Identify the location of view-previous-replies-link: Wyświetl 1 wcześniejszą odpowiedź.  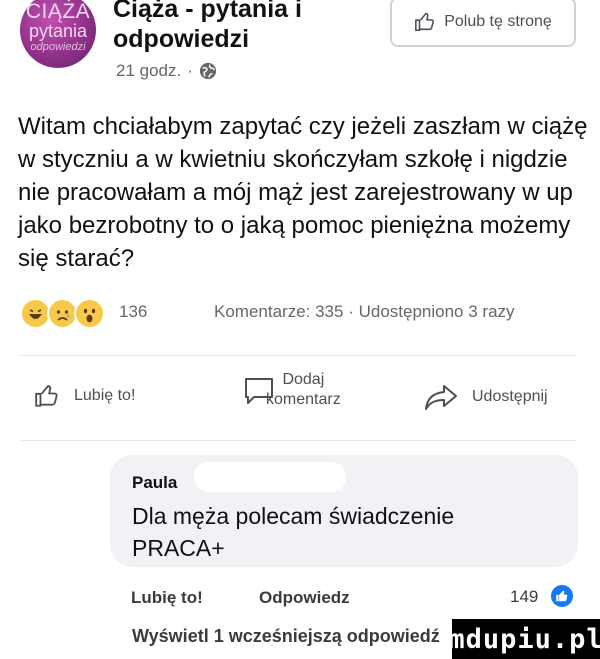
(286, 636).